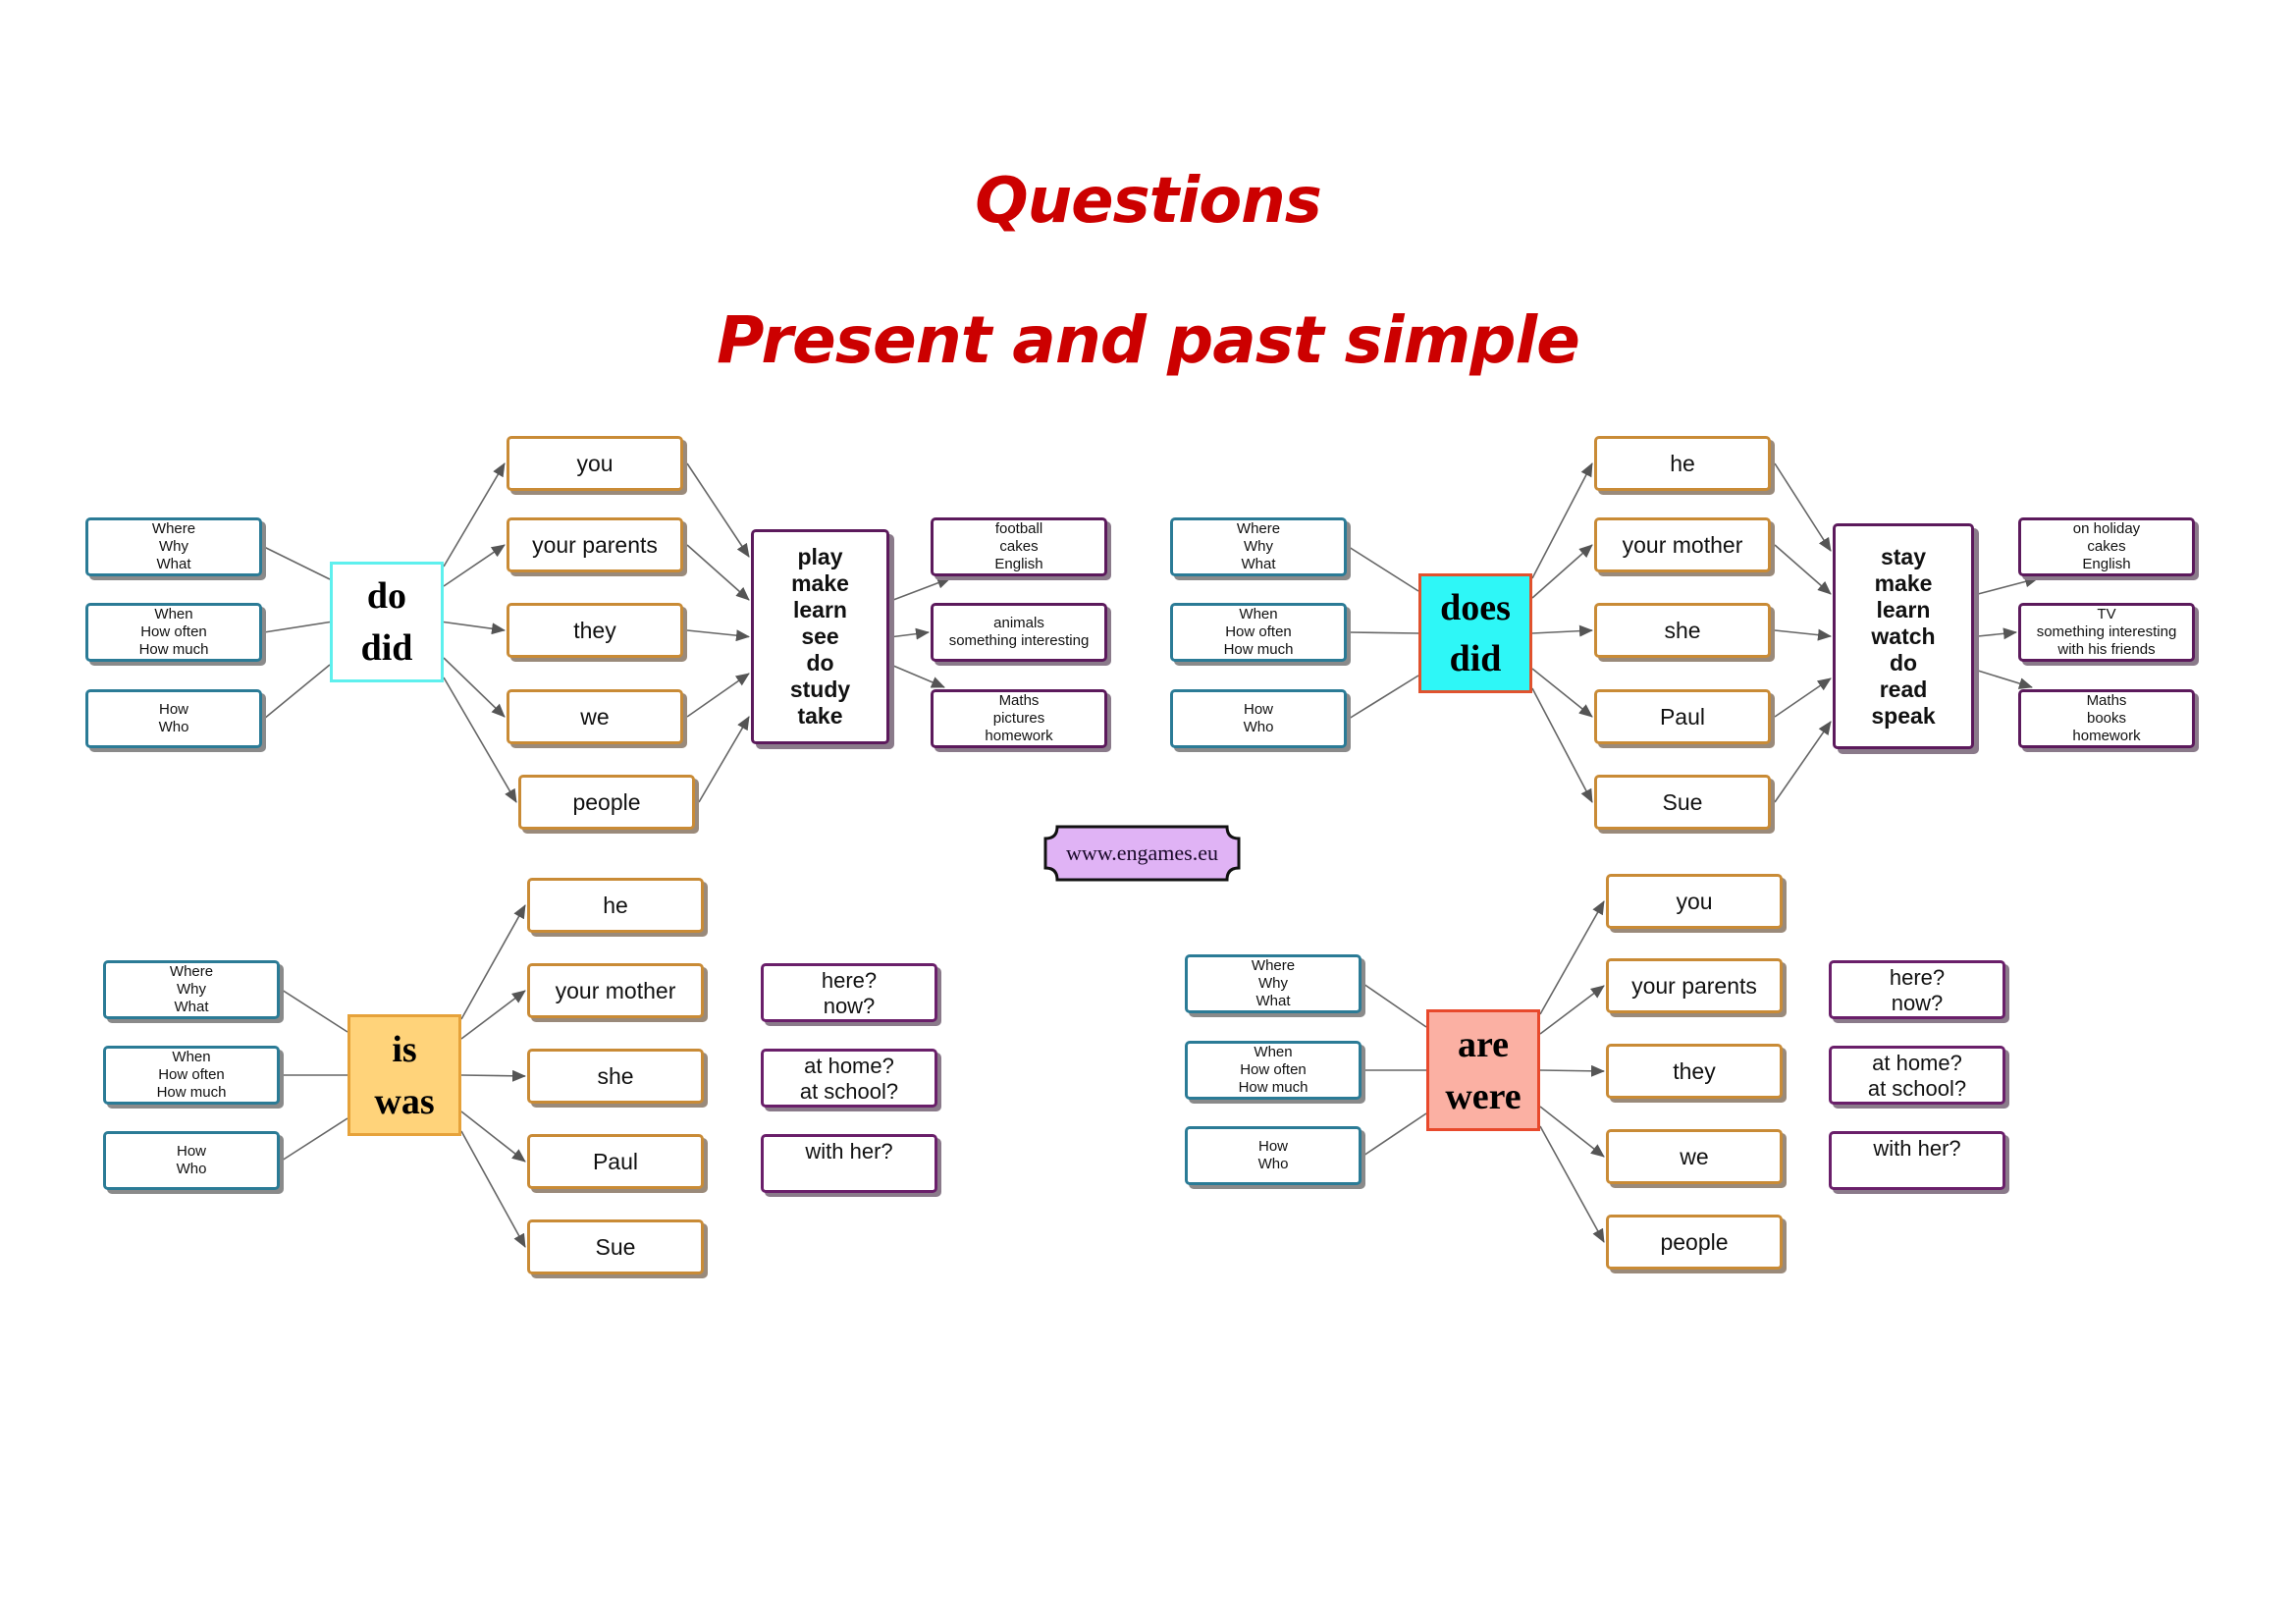  Describe the element at coordinates (1142, 853) in the screenshot. I see `website-link: www.engames.eu` at that location.